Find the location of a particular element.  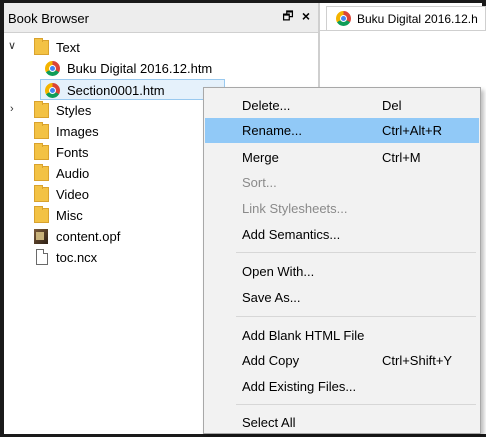

menu-item-label: Merge is located at coordinates (260, 157).